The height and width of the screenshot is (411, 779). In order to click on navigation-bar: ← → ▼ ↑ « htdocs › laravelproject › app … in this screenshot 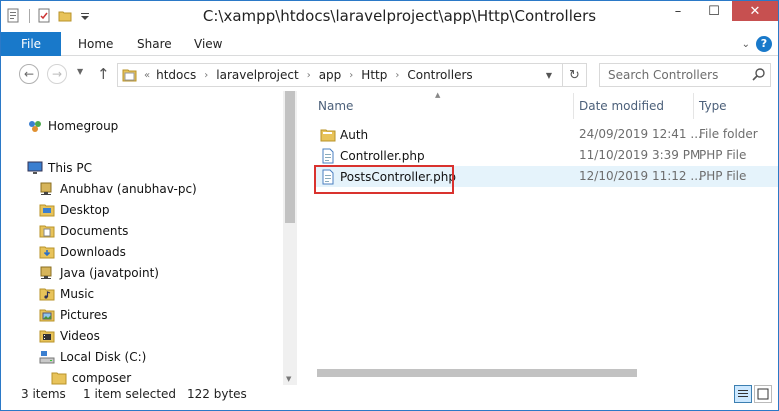, I will do `click(389, 74)`.